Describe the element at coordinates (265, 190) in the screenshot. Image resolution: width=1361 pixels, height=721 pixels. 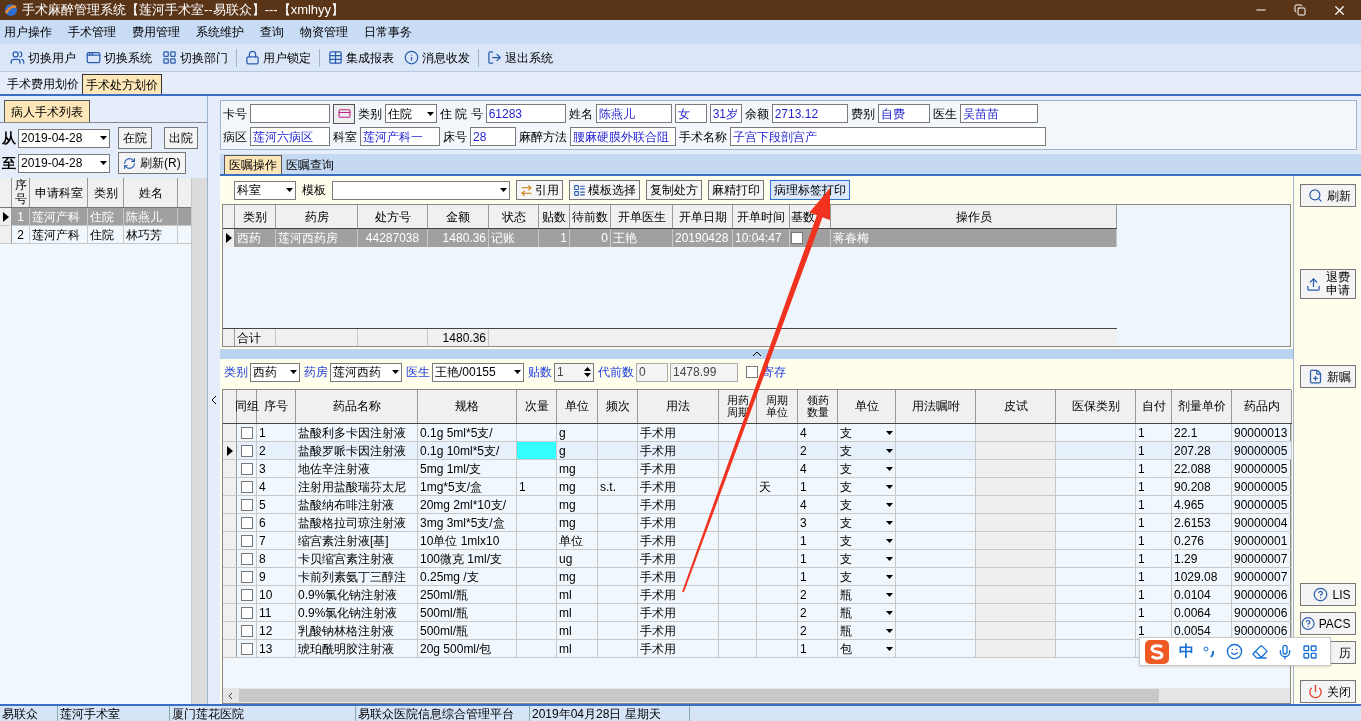
I see `select-field: 科室` at that location.